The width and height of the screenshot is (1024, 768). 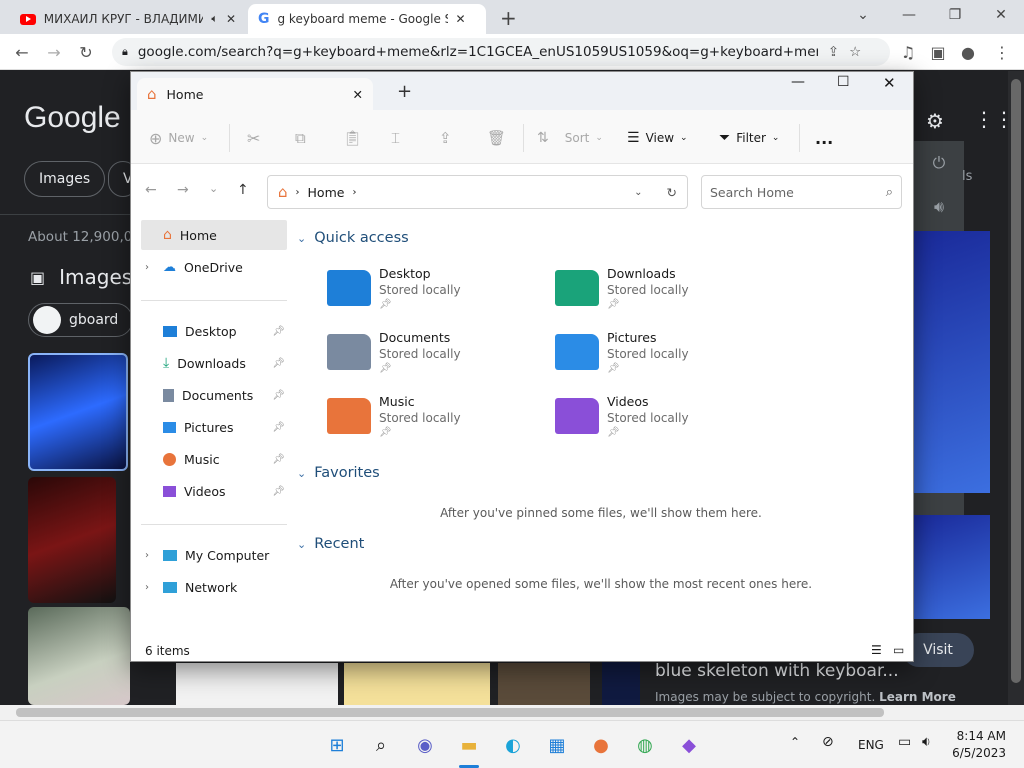 I want to click on quick-access-item-downloads: Downloads Stored locally 📌︎, so click(x=665, y=293).